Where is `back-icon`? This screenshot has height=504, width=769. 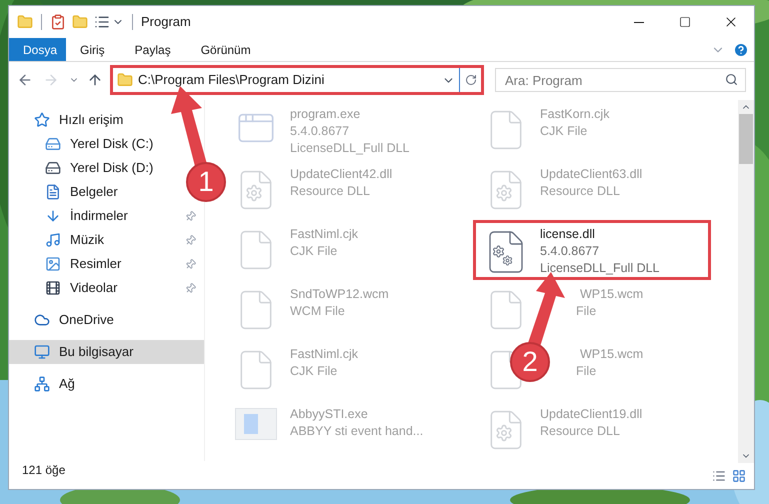
back-icon is located at coordinates (25, 80).